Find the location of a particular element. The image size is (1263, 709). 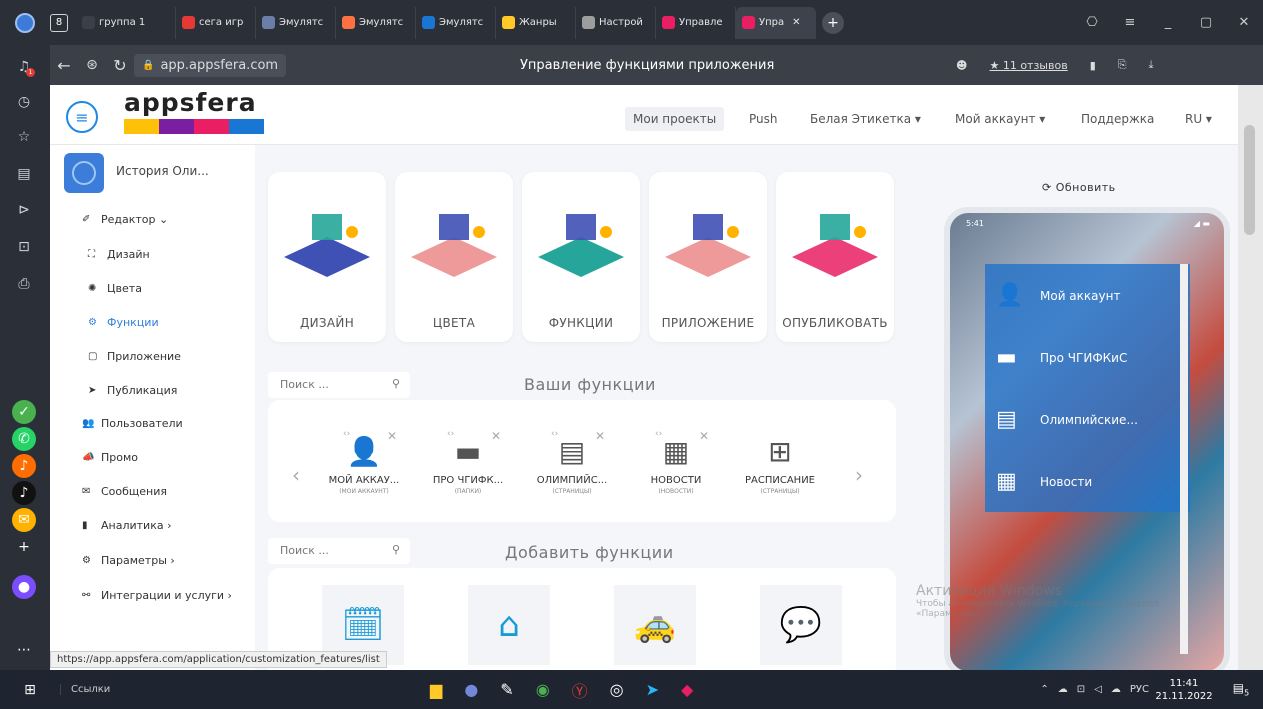

protect-icon: ⊛ is located at coordinates (92, 65).